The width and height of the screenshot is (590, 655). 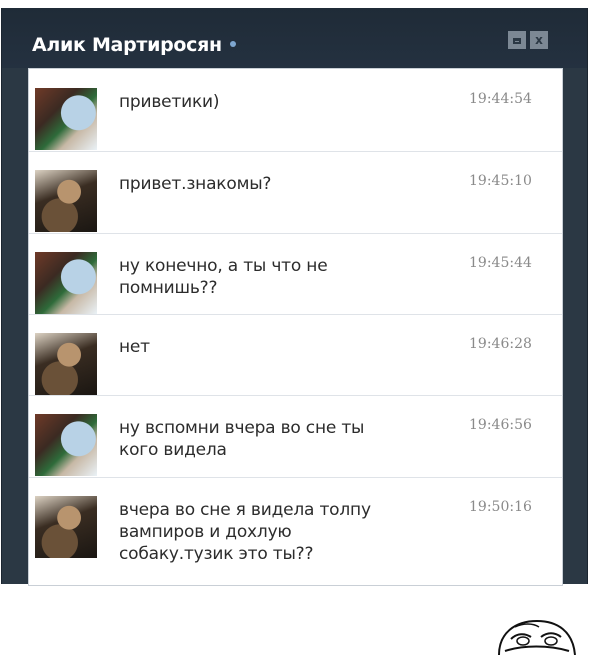 I want to click on message-time: 19:50:16, so click(x=500, y=507).